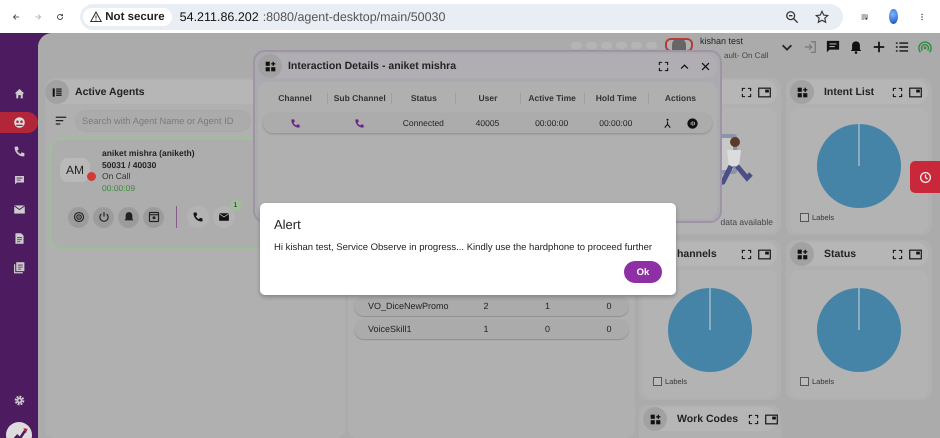 The image size is (940, 438). What do you see at coordinates (354, 17) in the screenshot?
I see `url-path: :8080/agent-desktop/main/50030` at bounding box center [354, 17].